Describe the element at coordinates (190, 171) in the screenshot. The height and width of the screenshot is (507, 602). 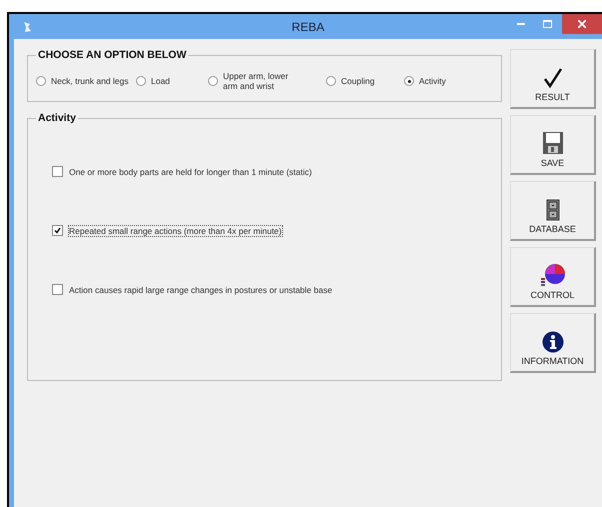
I see `checkbox-label: One or more body parts are held for longer than 1 minute (static)` at that location.